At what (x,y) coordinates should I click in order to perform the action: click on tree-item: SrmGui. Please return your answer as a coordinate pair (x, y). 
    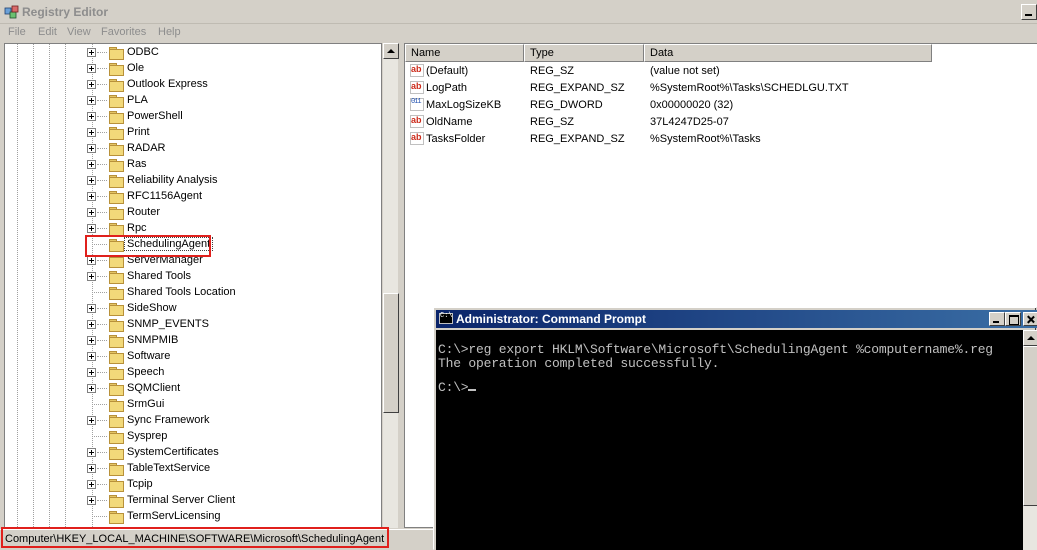
    Looking at the image, I should click on (232, 405).